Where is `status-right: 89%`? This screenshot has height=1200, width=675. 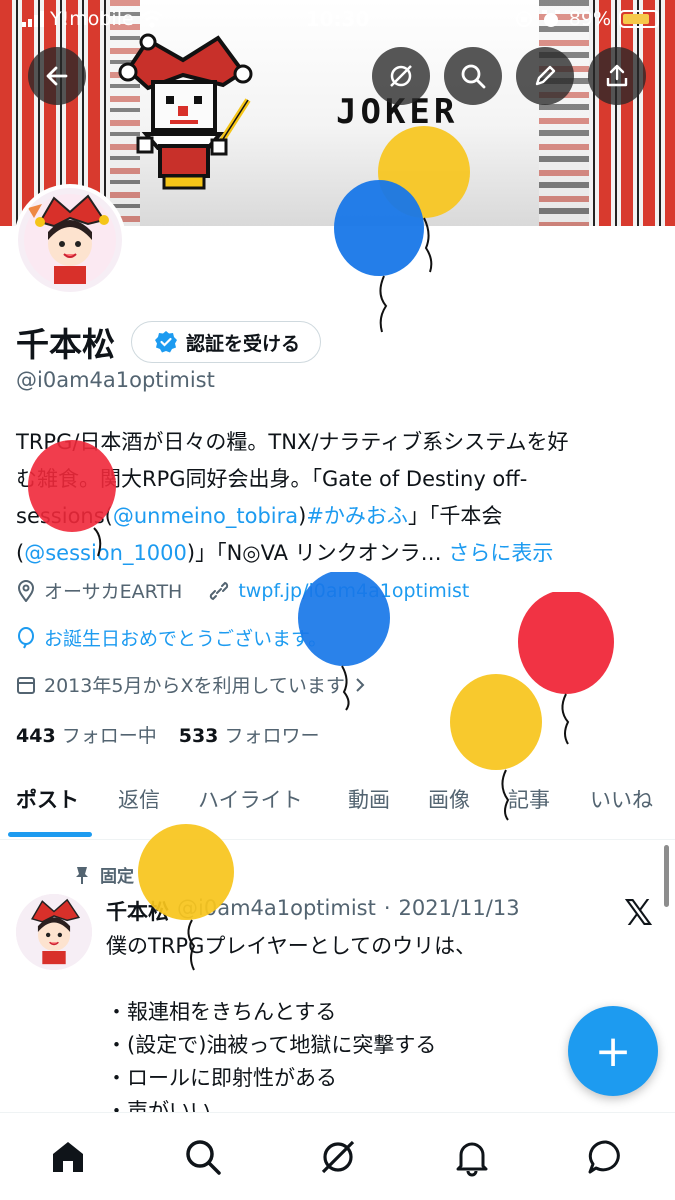
status-right: 89% is located at coordinates (587, 19).